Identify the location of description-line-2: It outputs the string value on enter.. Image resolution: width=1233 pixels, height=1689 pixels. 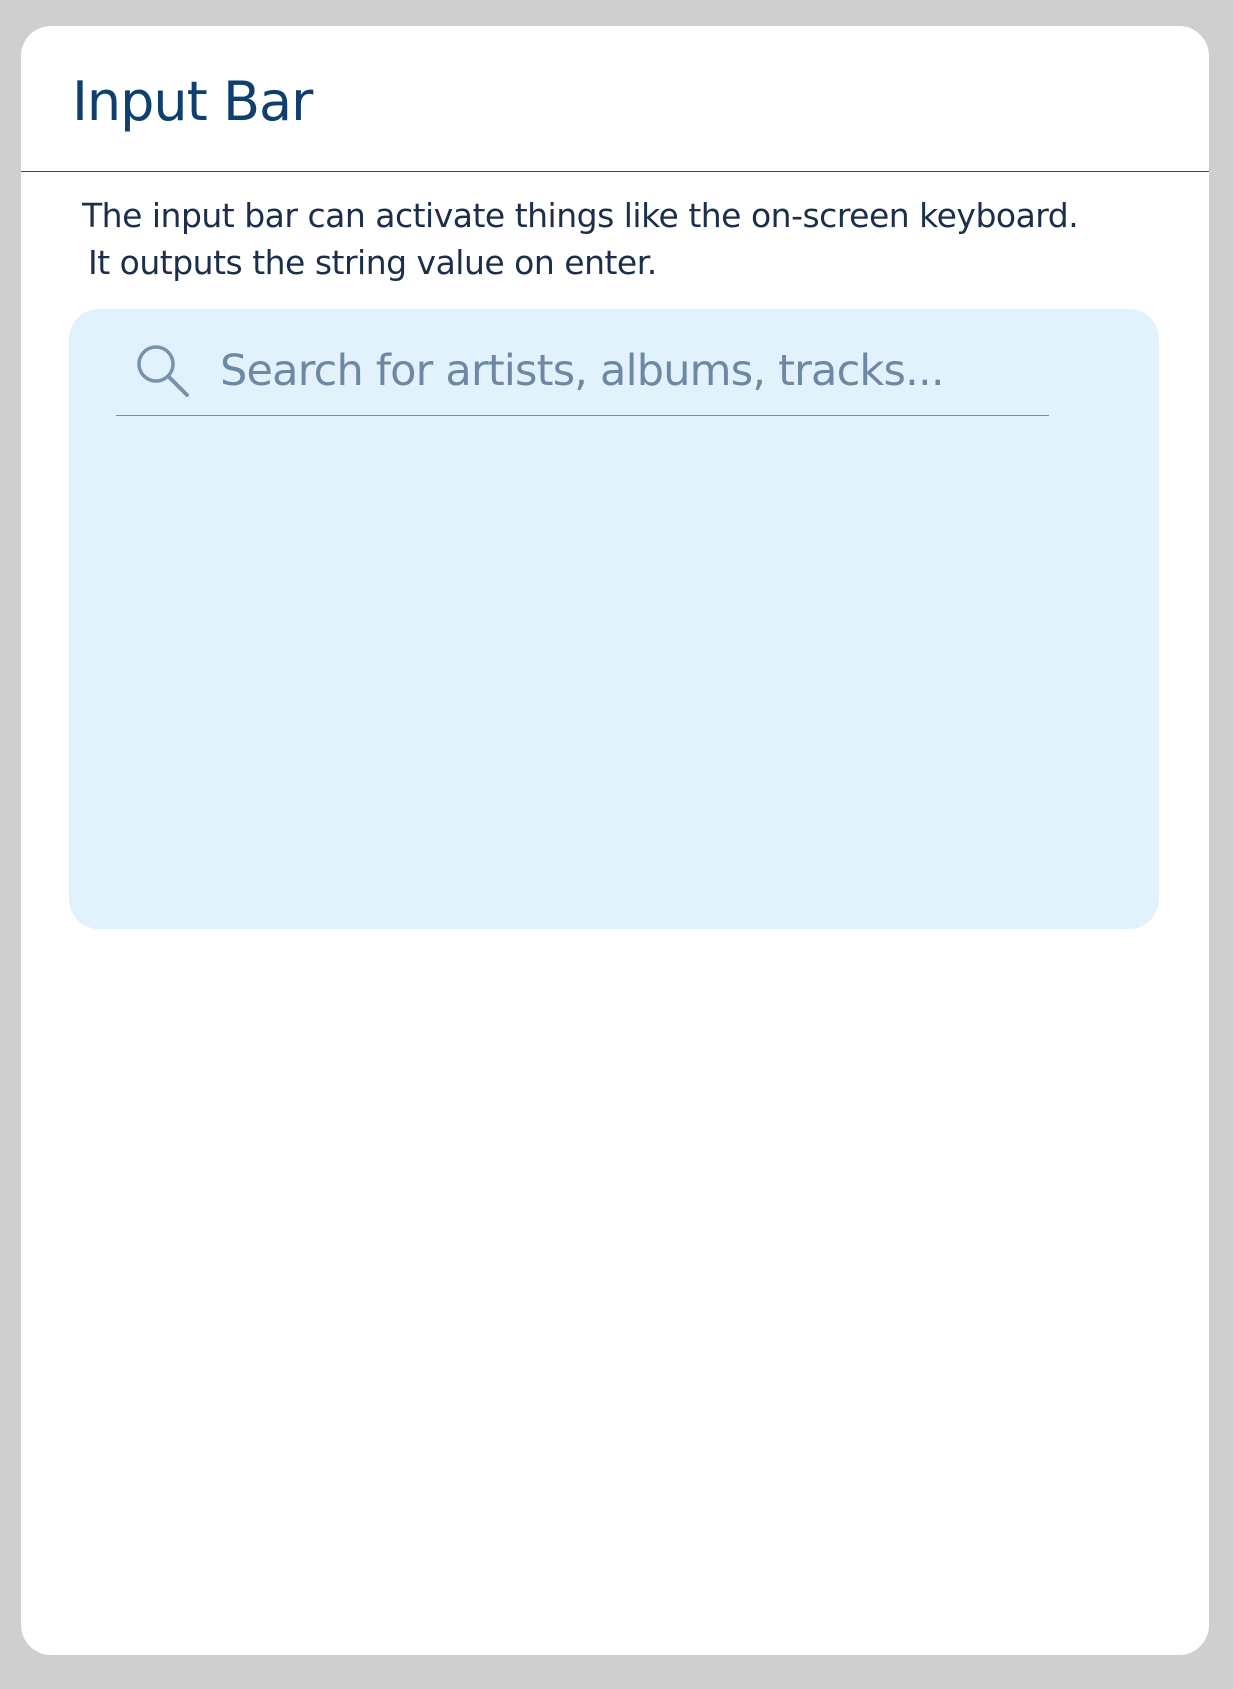
(372, 262).